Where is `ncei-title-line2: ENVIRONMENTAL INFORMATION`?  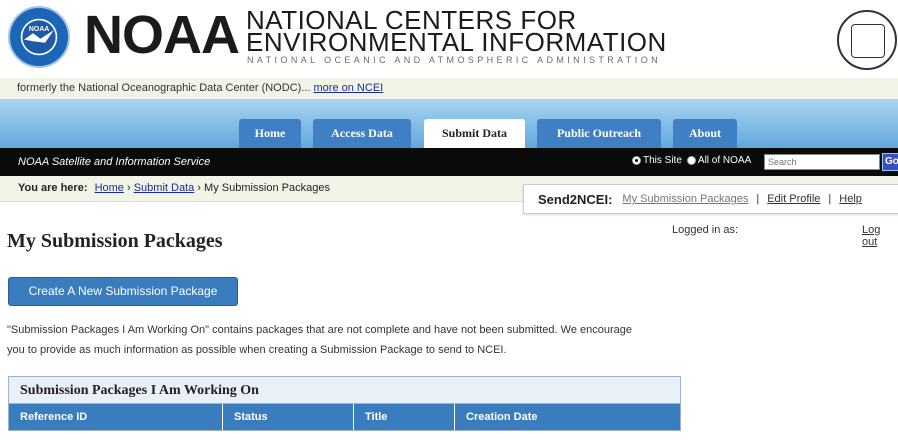
ncei-title-line2: ENVIRONMENTAL INFORMATION is located at coordinates (456, 42).